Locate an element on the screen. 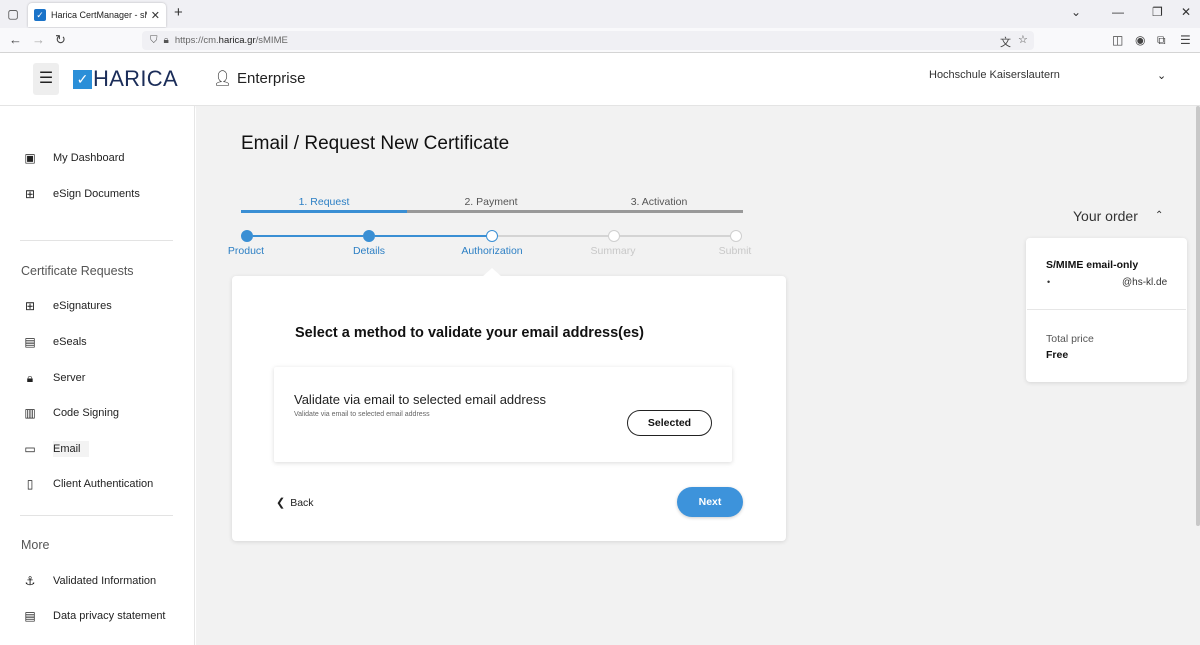  step-payment: 2. Payment is located at coordinates (491, 202).